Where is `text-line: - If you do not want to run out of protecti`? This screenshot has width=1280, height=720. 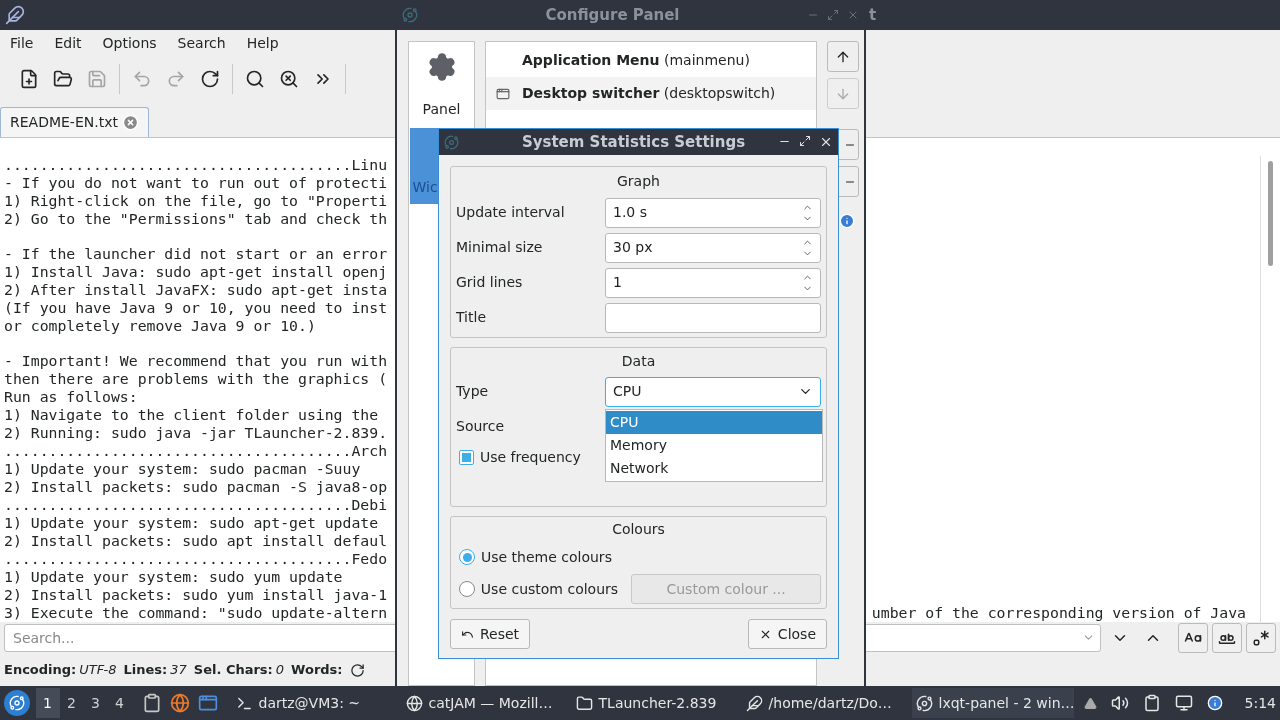 text-line: - If you do not want to run out of protecti is located at coordinates (196, 183).